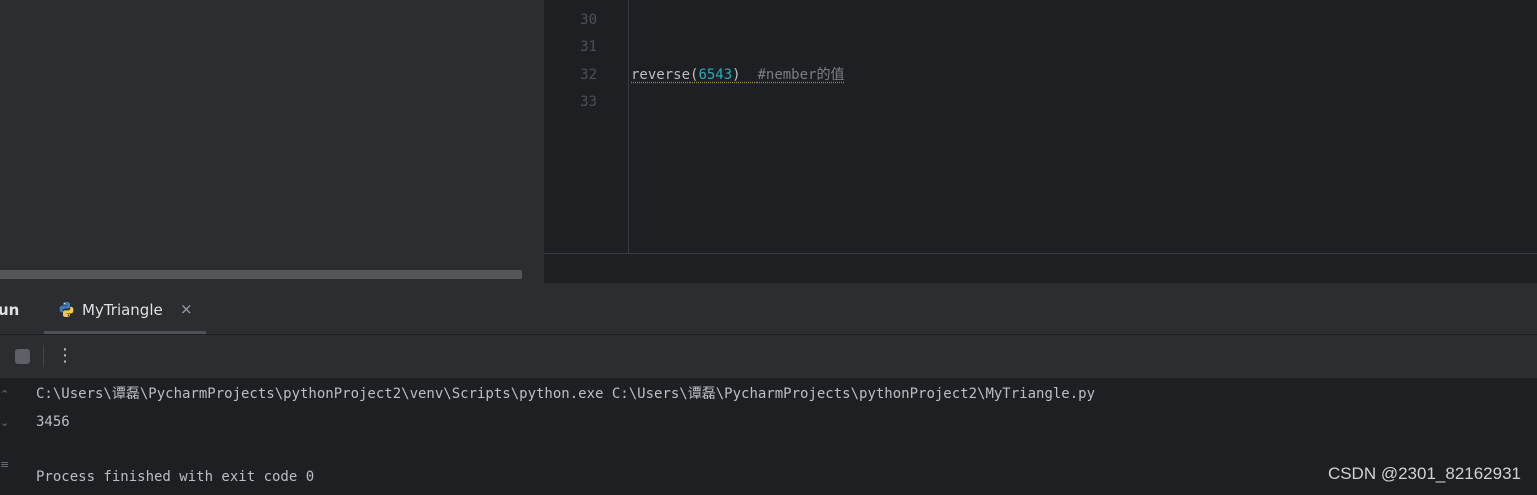  What do you see at coordinates (22, 356) in the screenshot?
I see `stop-icon` at bounding box center [22, 356].